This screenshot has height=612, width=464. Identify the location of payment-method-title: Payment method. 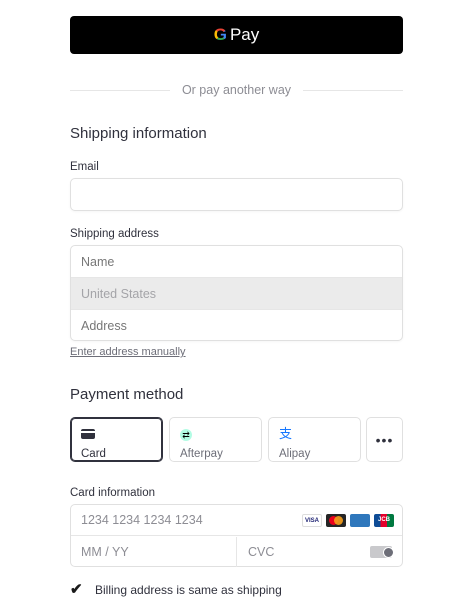
(127, 394).